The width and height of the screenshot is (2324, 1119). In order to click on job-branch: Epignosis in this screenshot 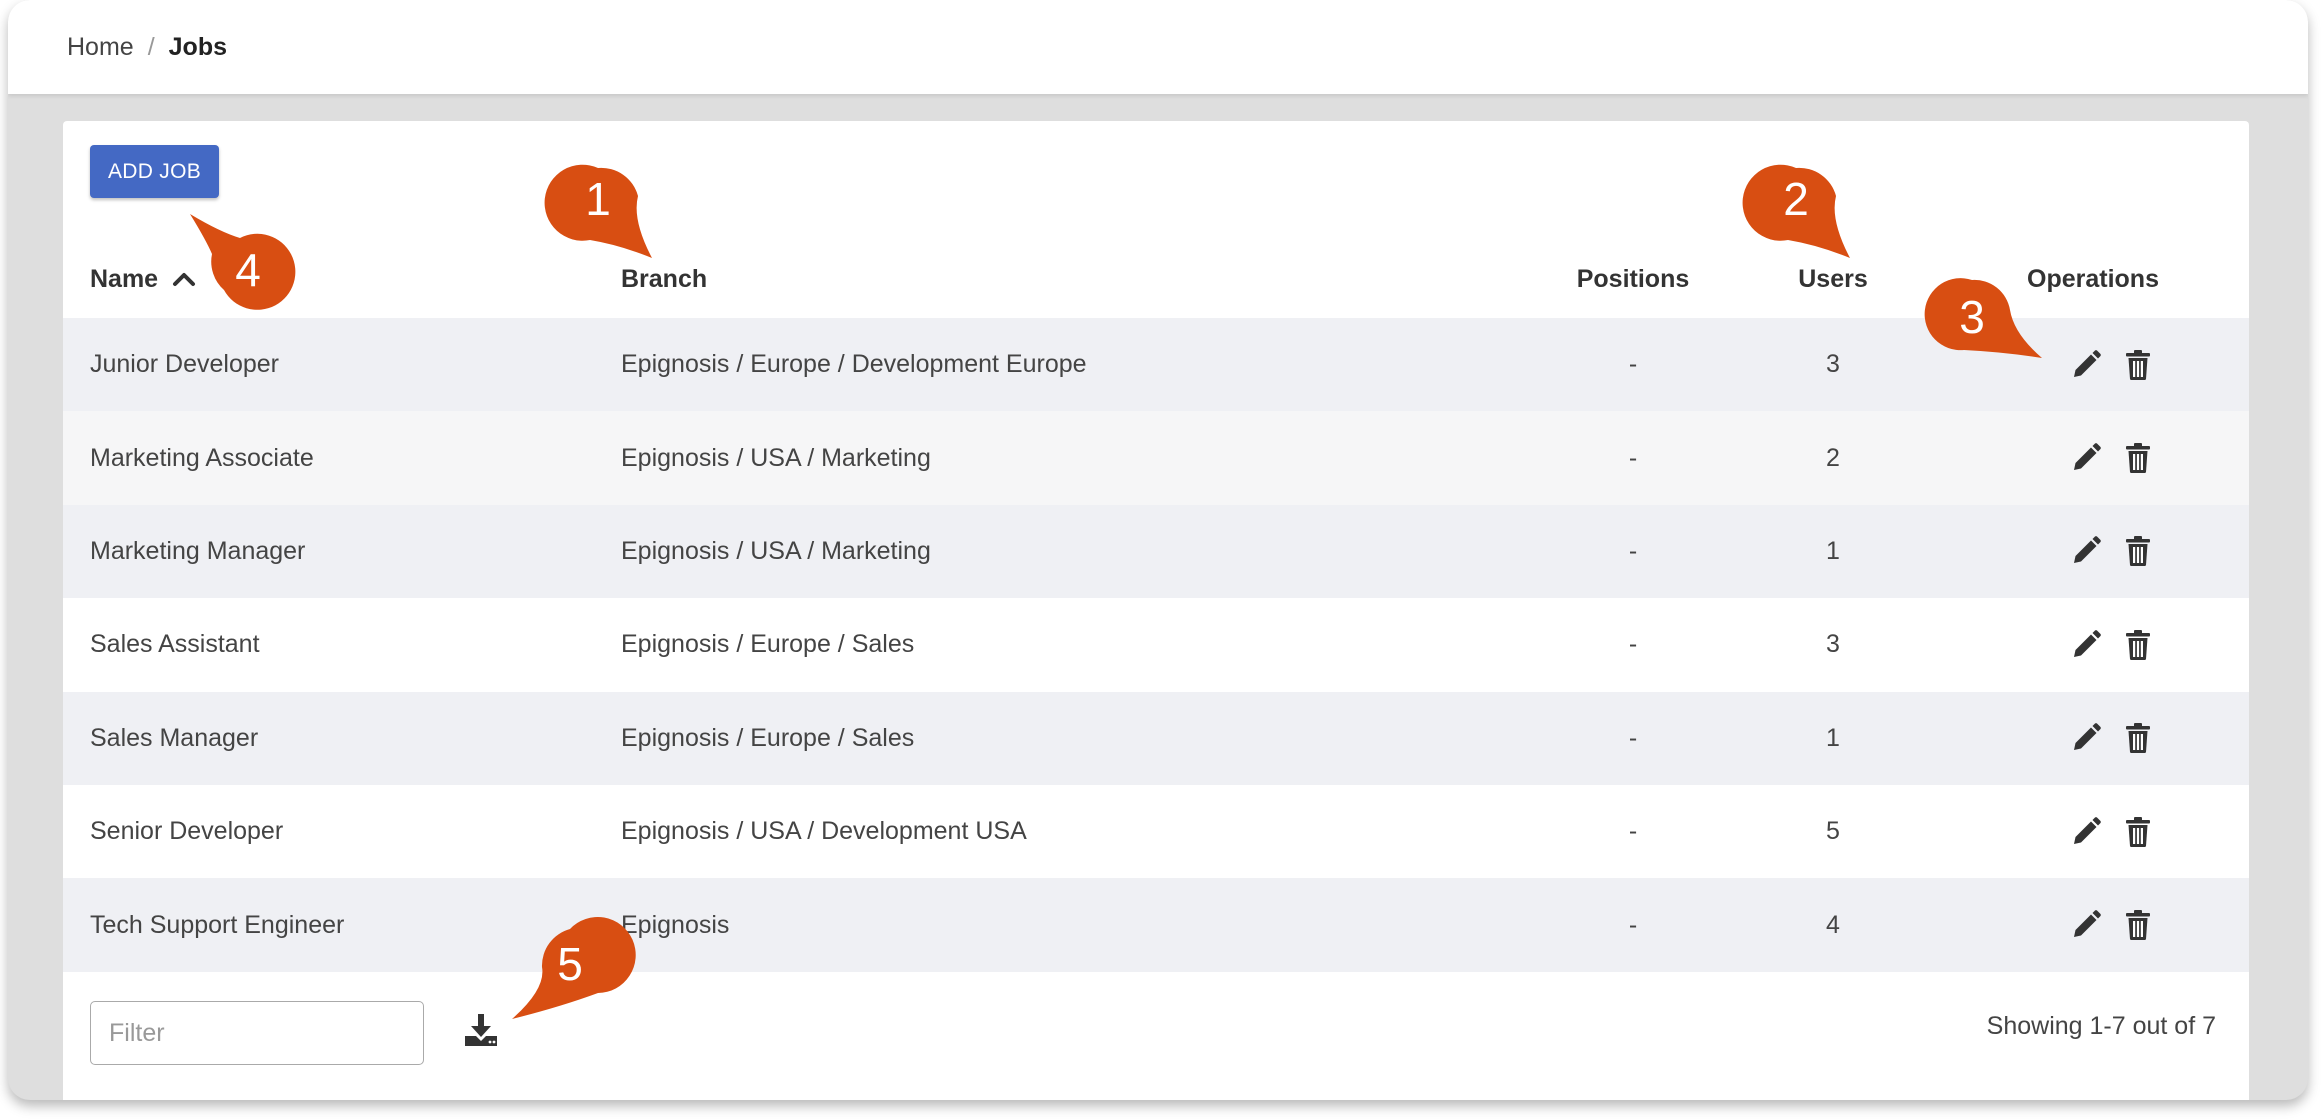, I will do `click(675, 924)`.